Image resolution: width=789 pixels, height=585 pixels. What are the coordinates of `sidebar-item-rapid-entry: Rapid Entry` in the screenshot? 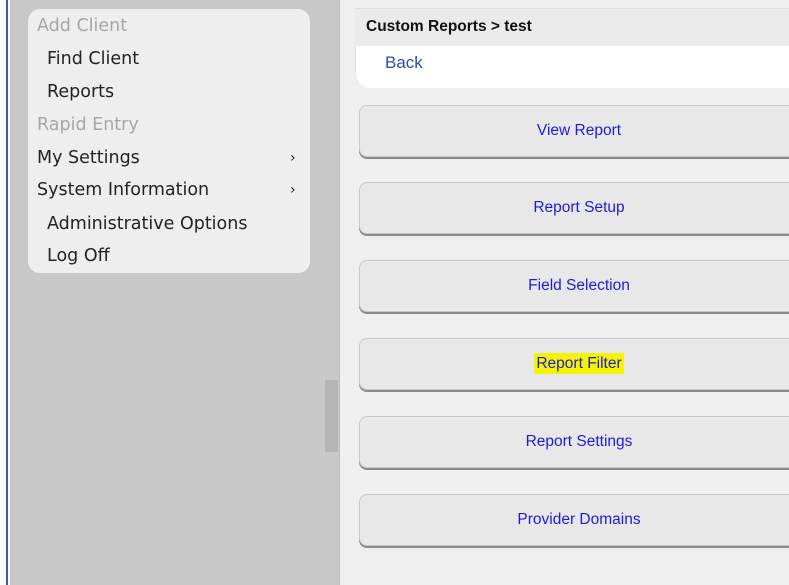 It's located at (173, 125).